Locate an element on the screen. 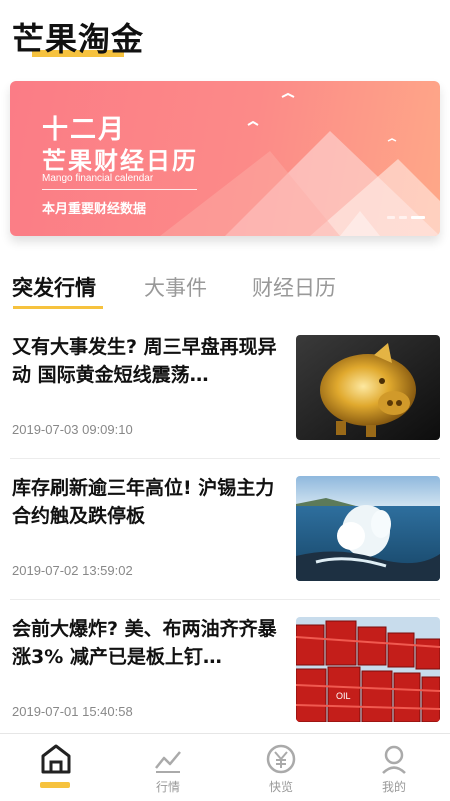 The image size is (450, 801). app-header: 芒果淘金 is located at coordinates (225, 35).